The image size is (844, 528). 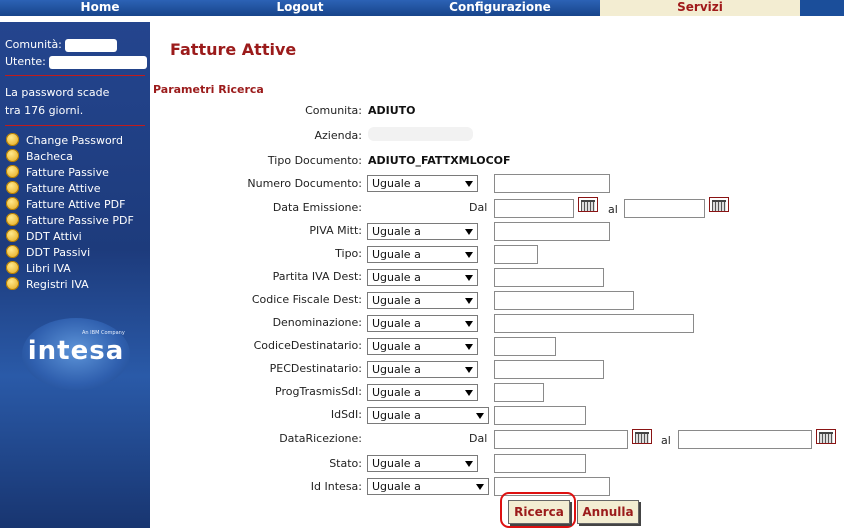 I want to click on comunita-label: Comunita:, so click(x=333, y=110).